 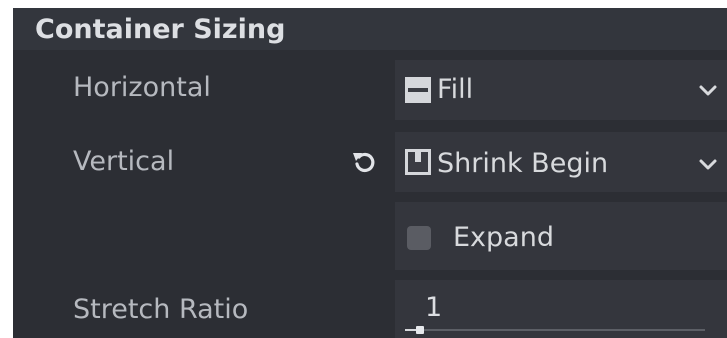 What do you see at coordinates (503, 237) in the screenshot?
I see `expand-label: Expand` at bounding box center [503, 237].